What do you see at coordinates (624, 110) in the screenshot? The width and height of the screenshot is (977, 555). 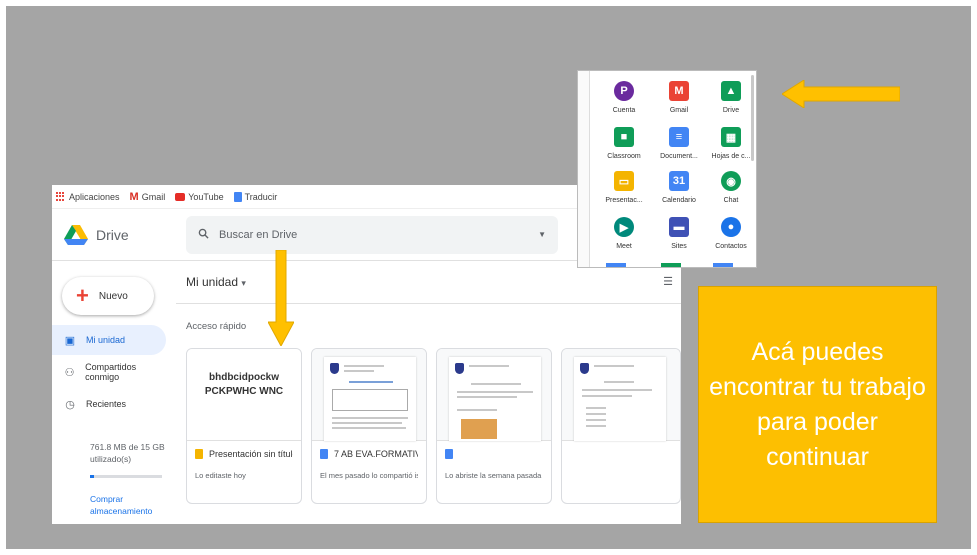 I see `app-label: Cuenta` at bounding box center [624, 110].